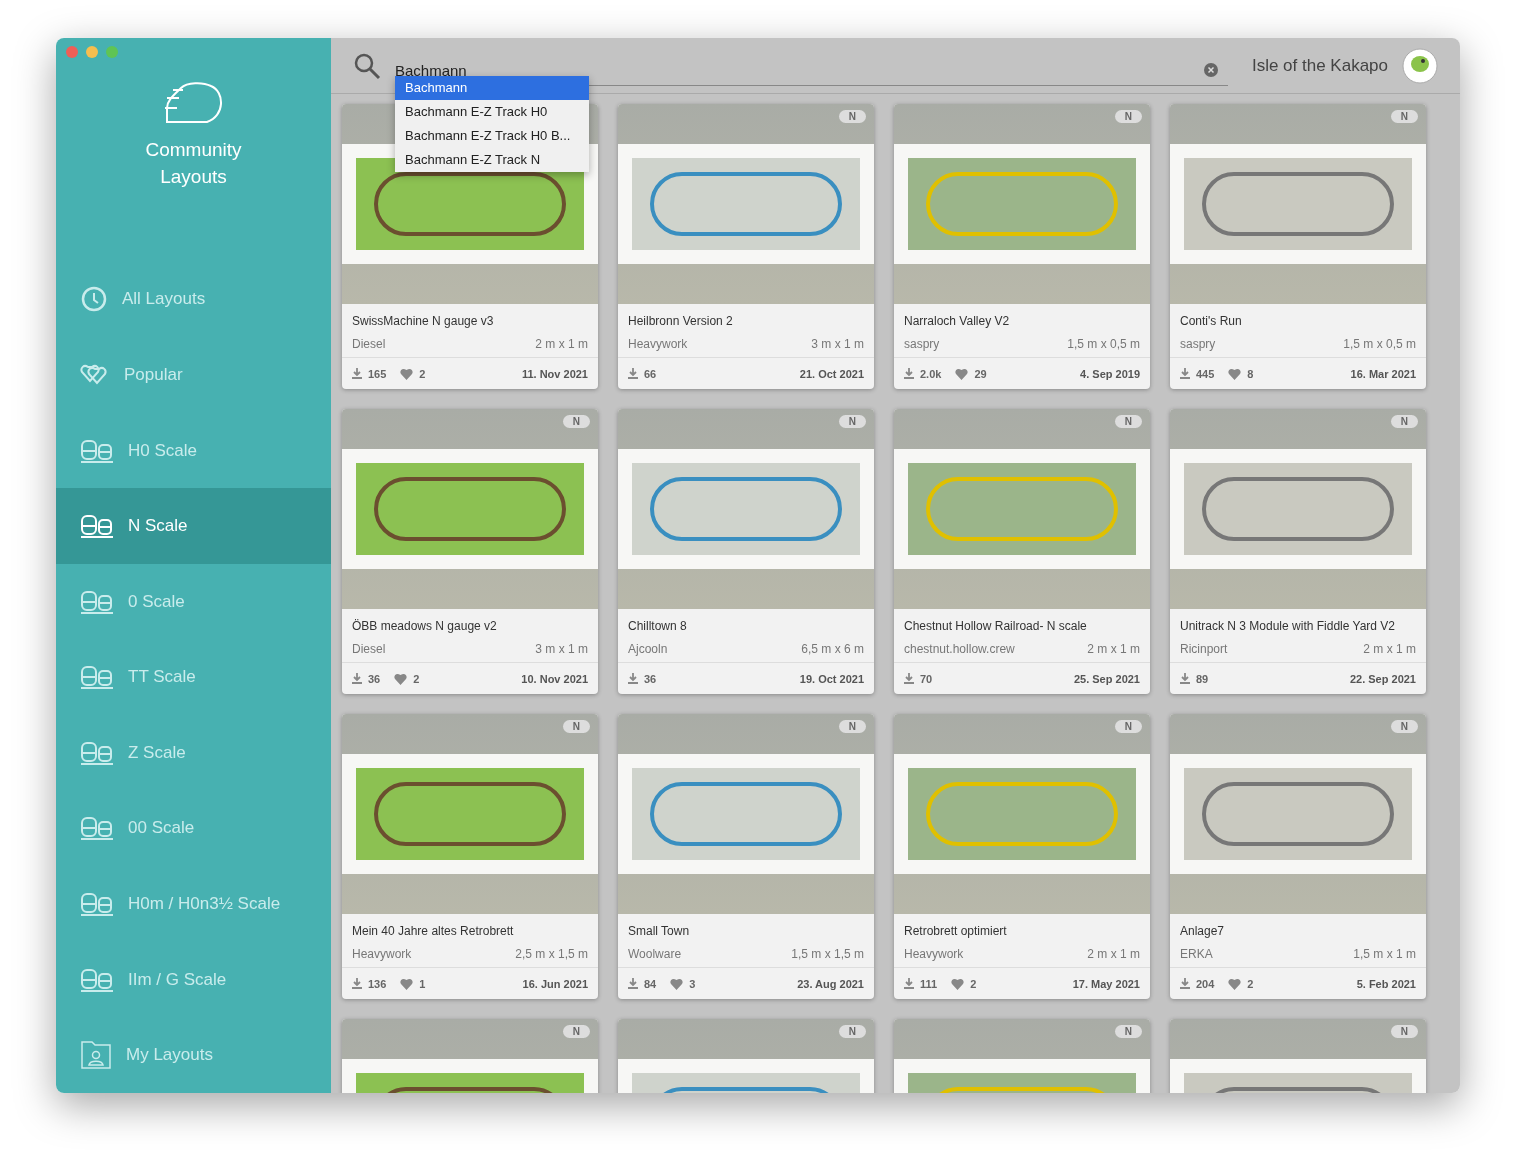 This screenshot has width=1516, height=1167. I want to click on layout-title: Retrobrett optimiert, so click(956, 931).